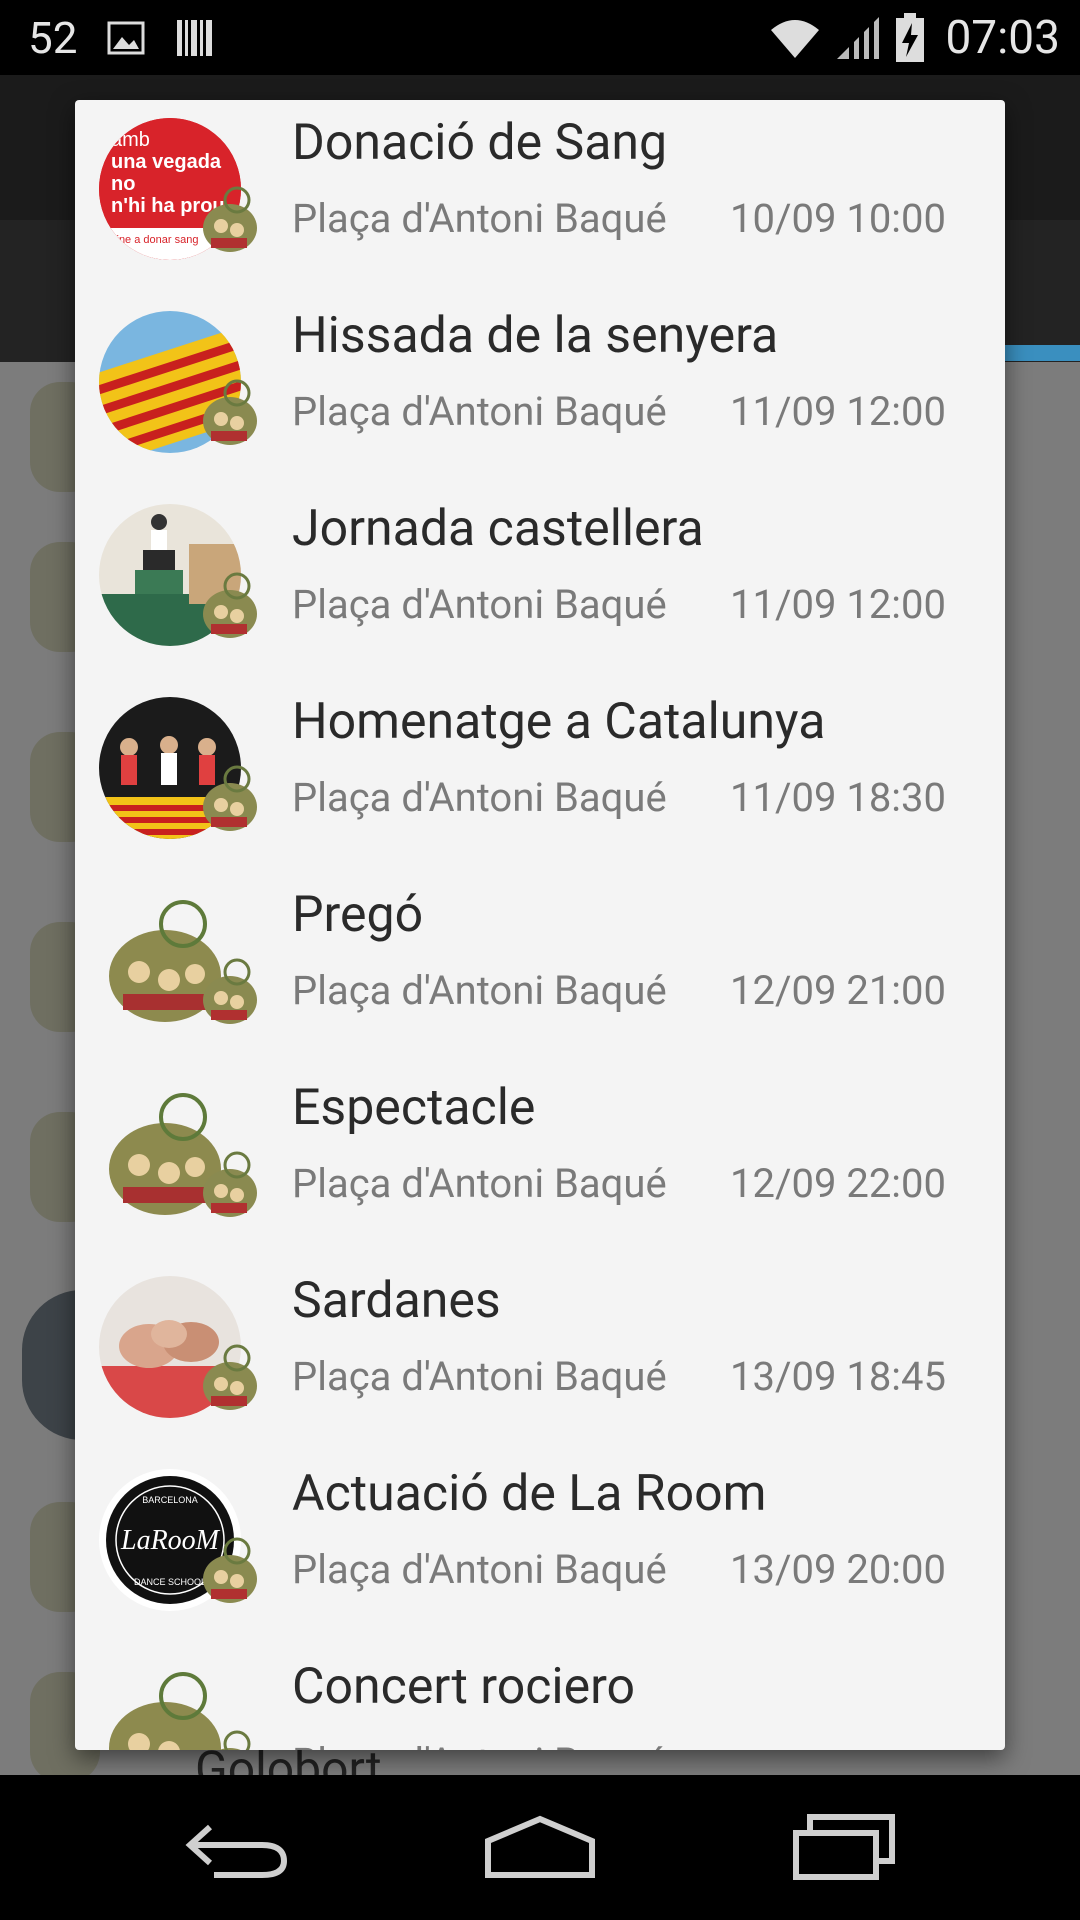 Image resolution: width=1080 pixels, height=1920 pixels. What do you see at coordinates (240, 1845) in the screenshot?
I see `back-icon` at bounding box center [240, 1845].